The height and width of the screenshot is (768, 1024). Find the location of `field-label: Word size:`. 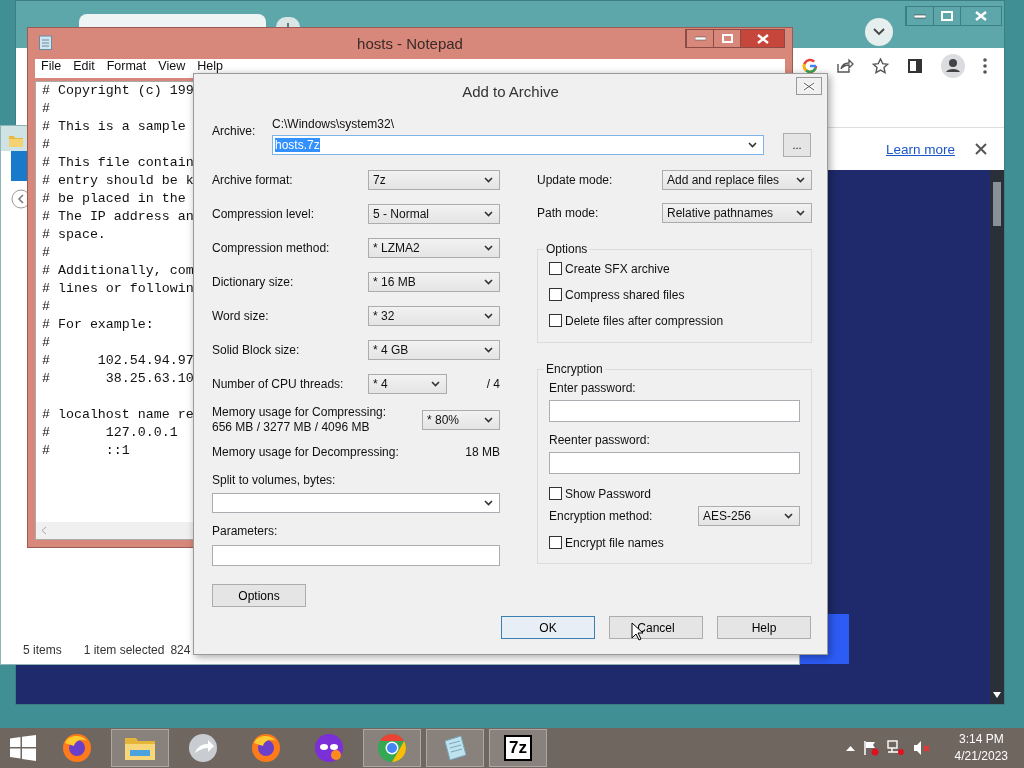

field-label: Word size: is located at coordinates (241, 316).